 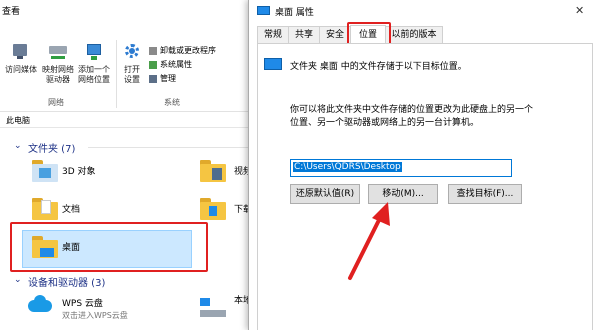 What do you see at coordinates (412, 110) in the screenshot?
I see `description-line-1: 你可以将此文件夹中文件存储的位置更改为此硬盘上的另一个` at bounding box center [412, 110].